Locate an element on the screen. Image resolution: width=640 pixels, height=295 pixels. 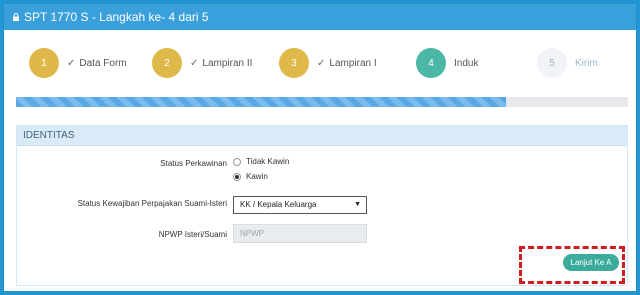
caret-down-icon: ▼ is located at coordinates (357, 204).